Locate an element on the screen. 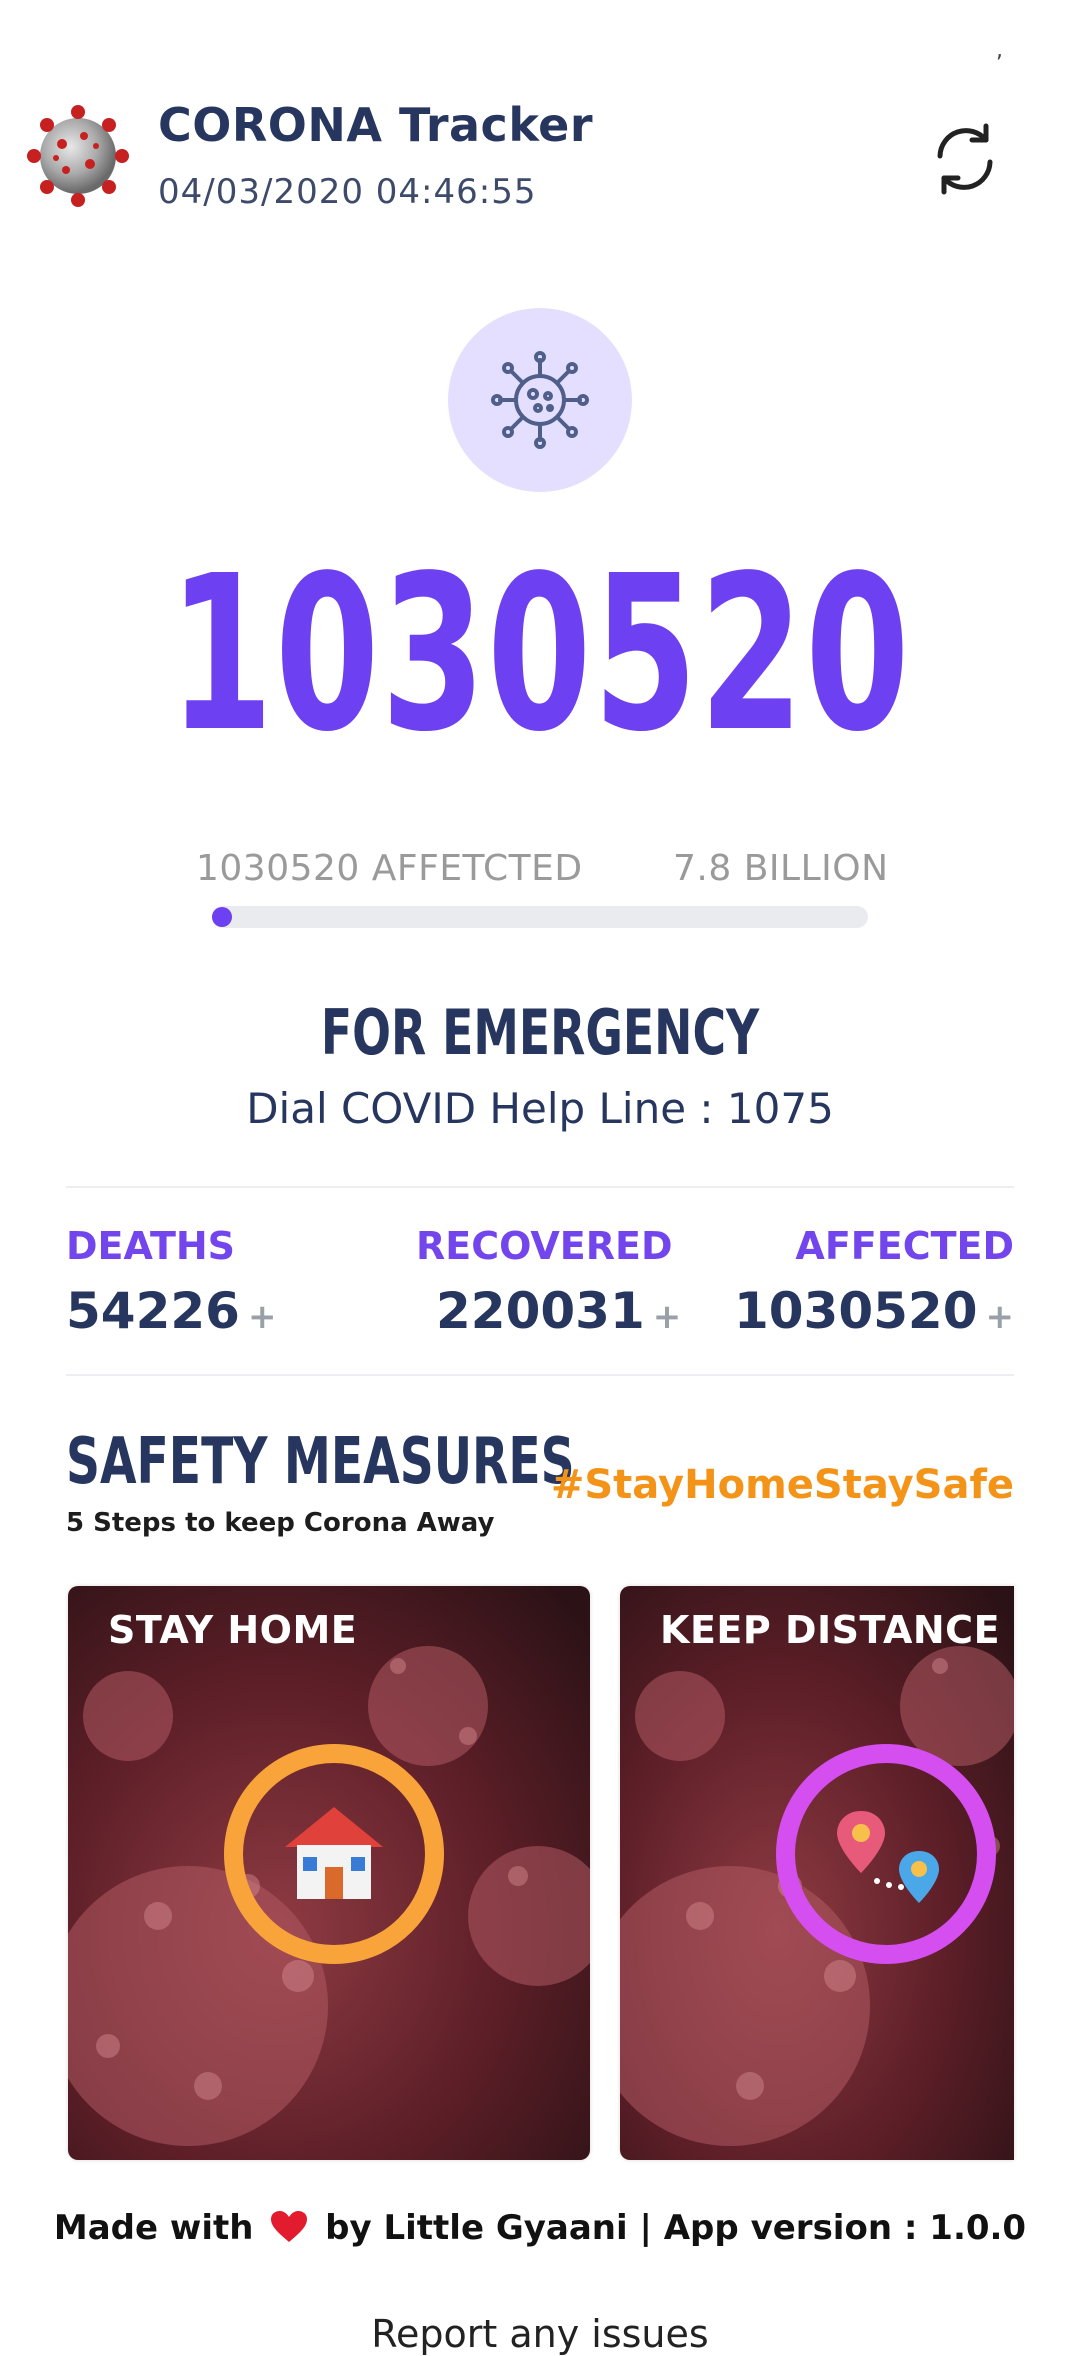  credit-text-before: Made with is located at coordinates (153, 2228).